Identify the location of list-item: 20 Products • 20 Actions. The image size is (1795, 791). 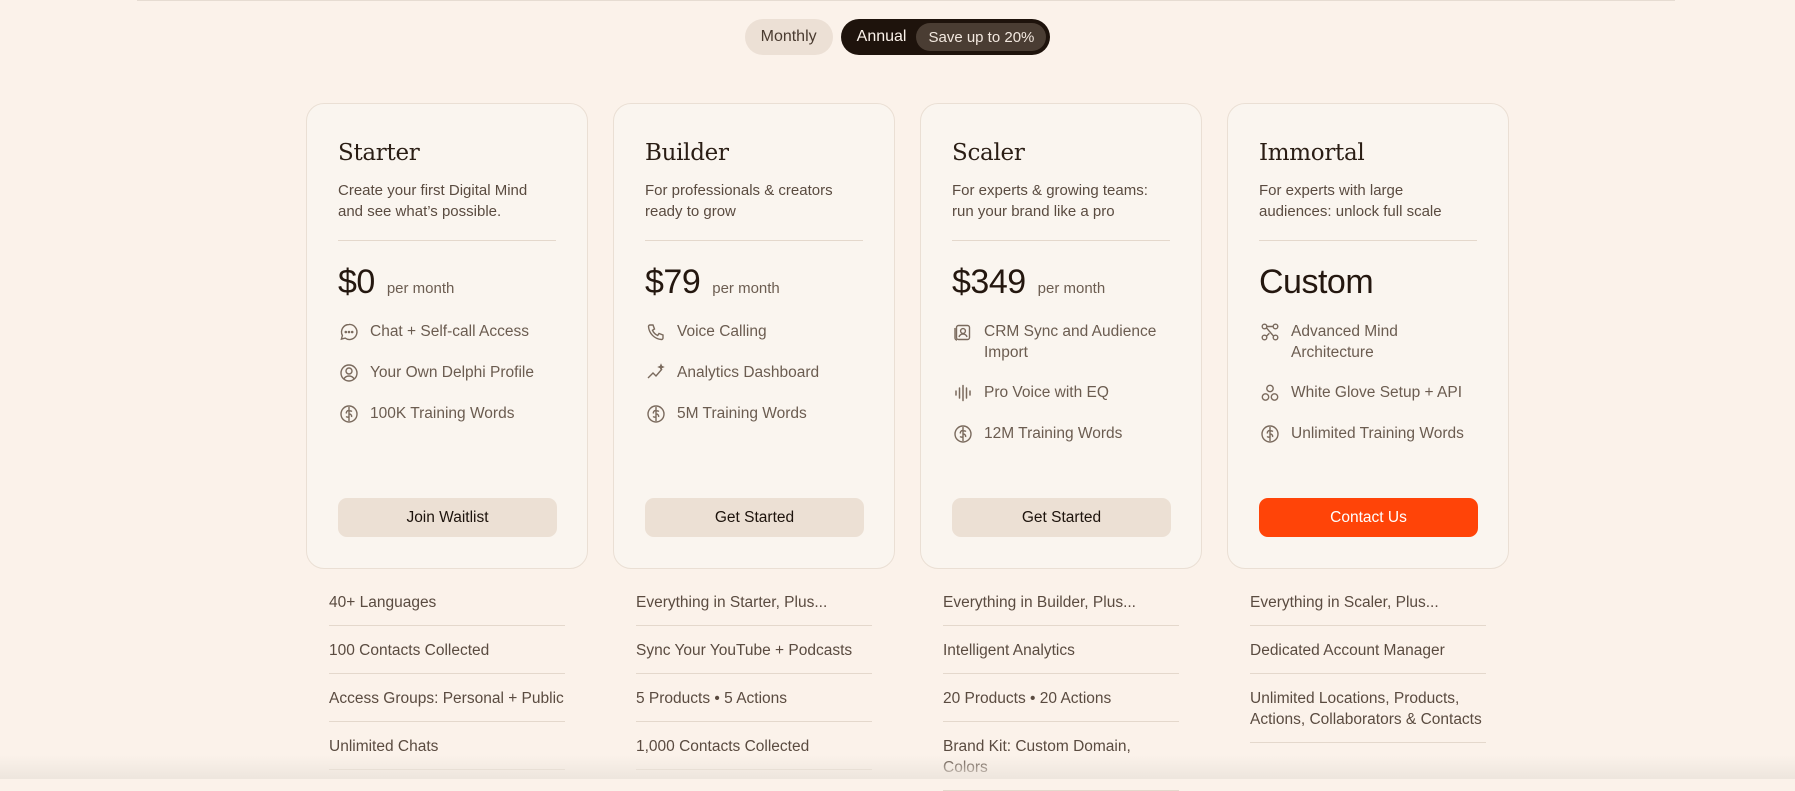
(1061, 698).